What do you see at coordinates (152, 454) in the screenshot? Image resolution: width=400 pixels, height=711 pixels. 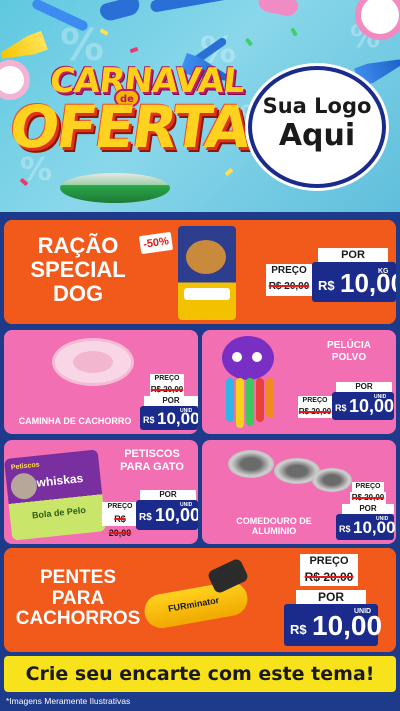 I see `product-name-line: PETISCOS` at bounding box center [152, 454].